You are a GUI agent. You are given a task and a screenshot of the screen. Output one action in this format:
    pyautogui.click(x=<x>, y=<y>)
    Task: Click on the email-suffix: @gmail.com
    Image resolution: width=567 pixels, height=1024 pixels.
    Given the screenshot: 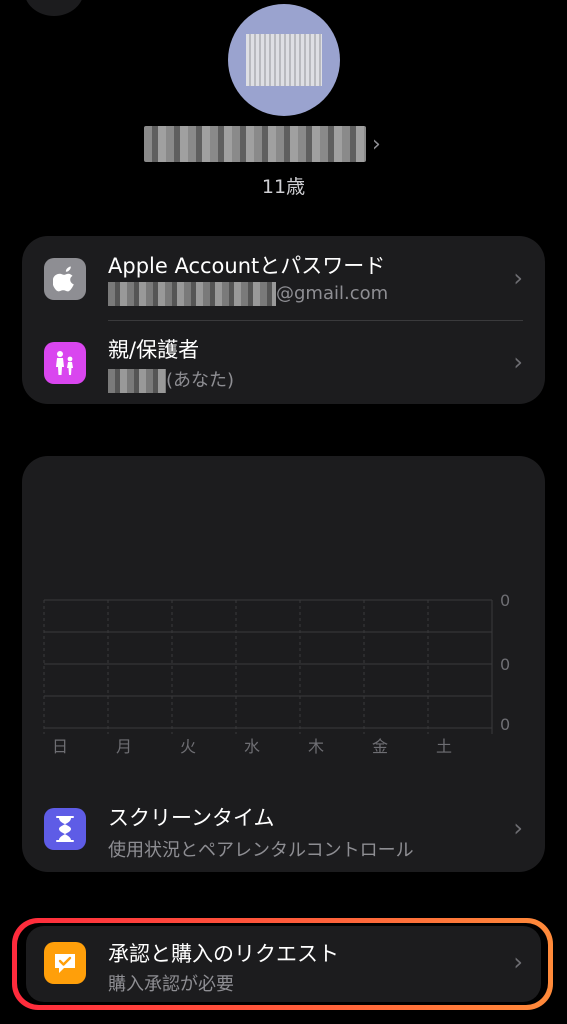 What is the action you would take?
    pyautogui.click(x=332, y=293)
    